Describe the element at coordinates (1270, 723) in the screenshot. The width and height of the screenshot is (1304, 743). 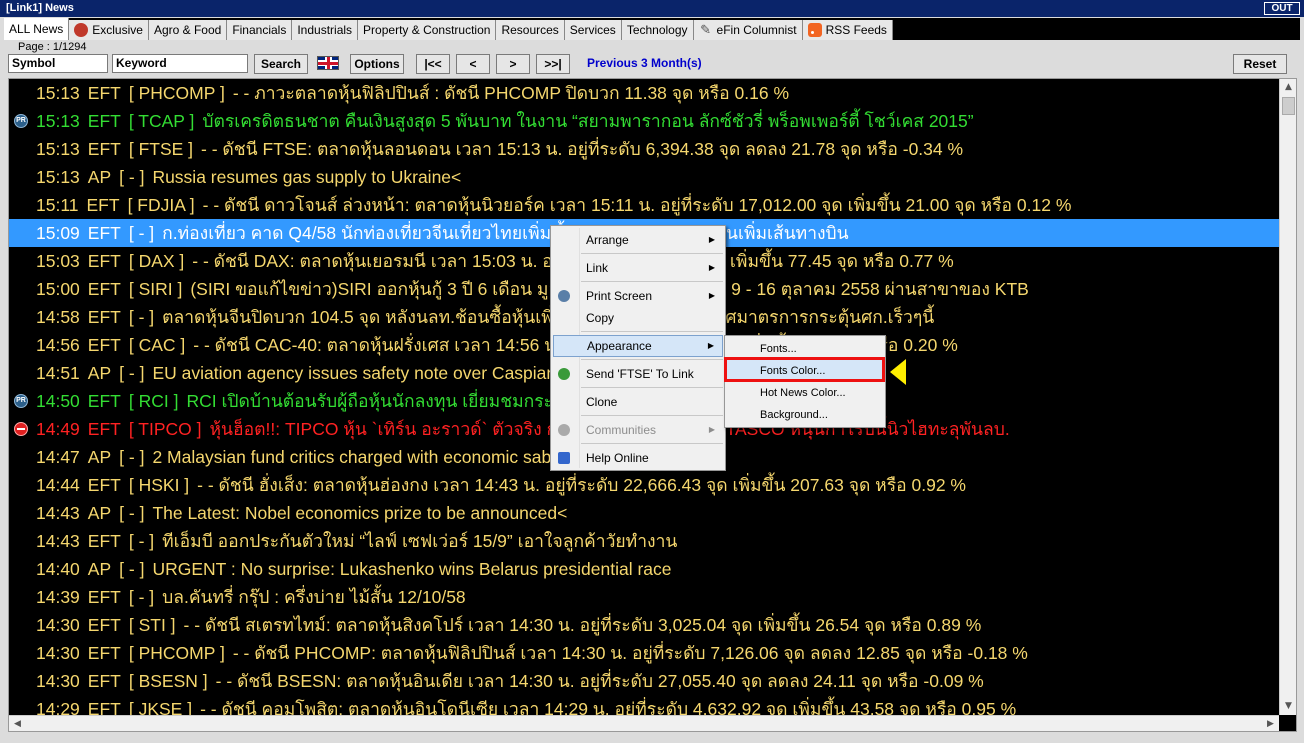
I see `scroll-right-icon: ▶` at that location.